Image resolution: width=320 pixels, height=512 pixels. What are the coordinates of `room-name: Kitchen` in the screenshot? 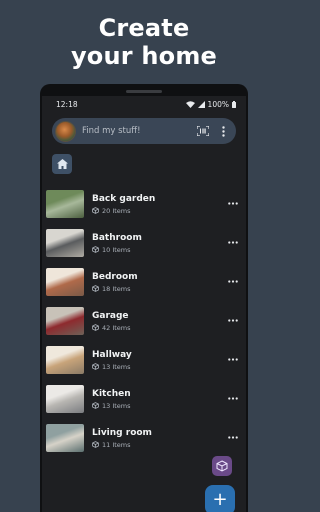 It's located at (111, 393).